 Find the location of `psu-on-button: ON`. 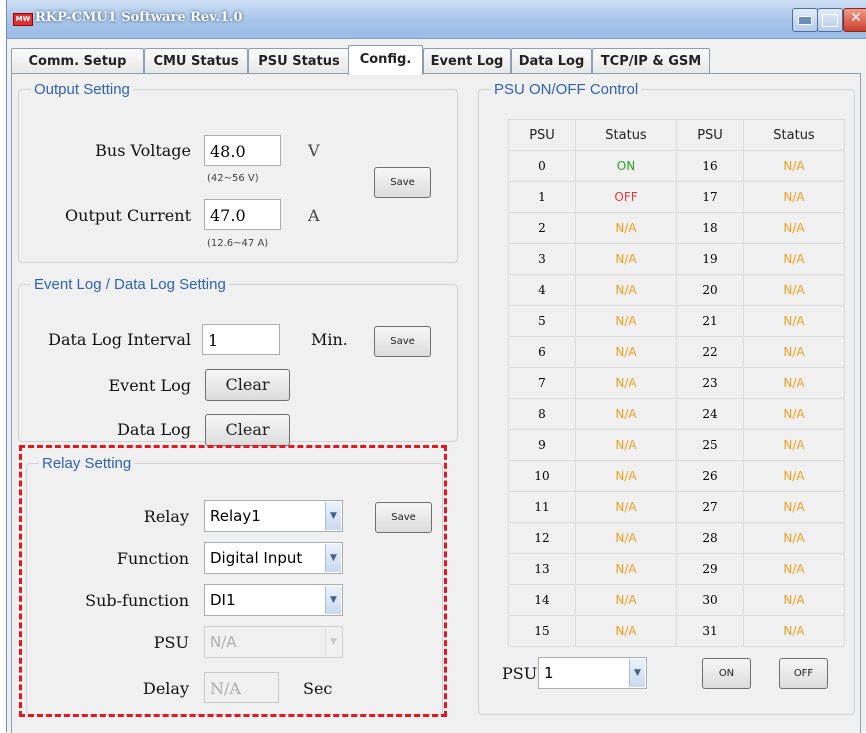

psu-on-button: ON is located at coordinates (726, 673).